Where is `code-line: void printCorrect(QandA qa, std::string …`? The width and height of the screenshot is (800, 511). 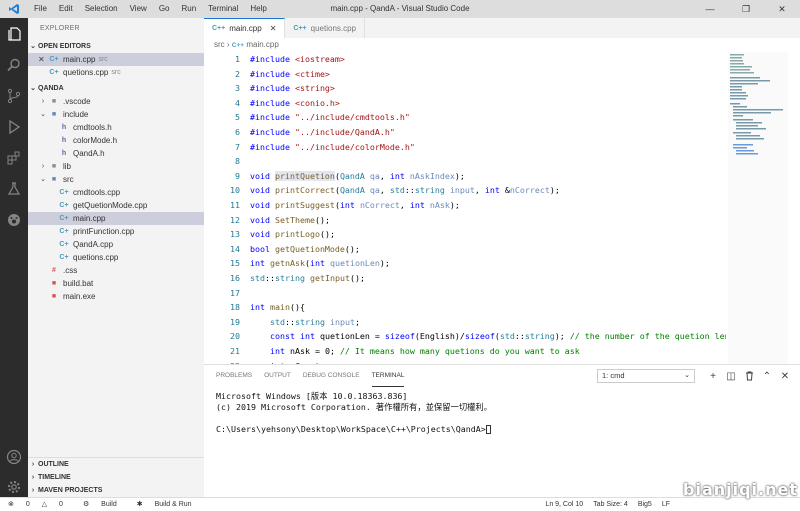
code-line: void printCorrect(QandA qa, std::string … is located at coordinates (405, 190).